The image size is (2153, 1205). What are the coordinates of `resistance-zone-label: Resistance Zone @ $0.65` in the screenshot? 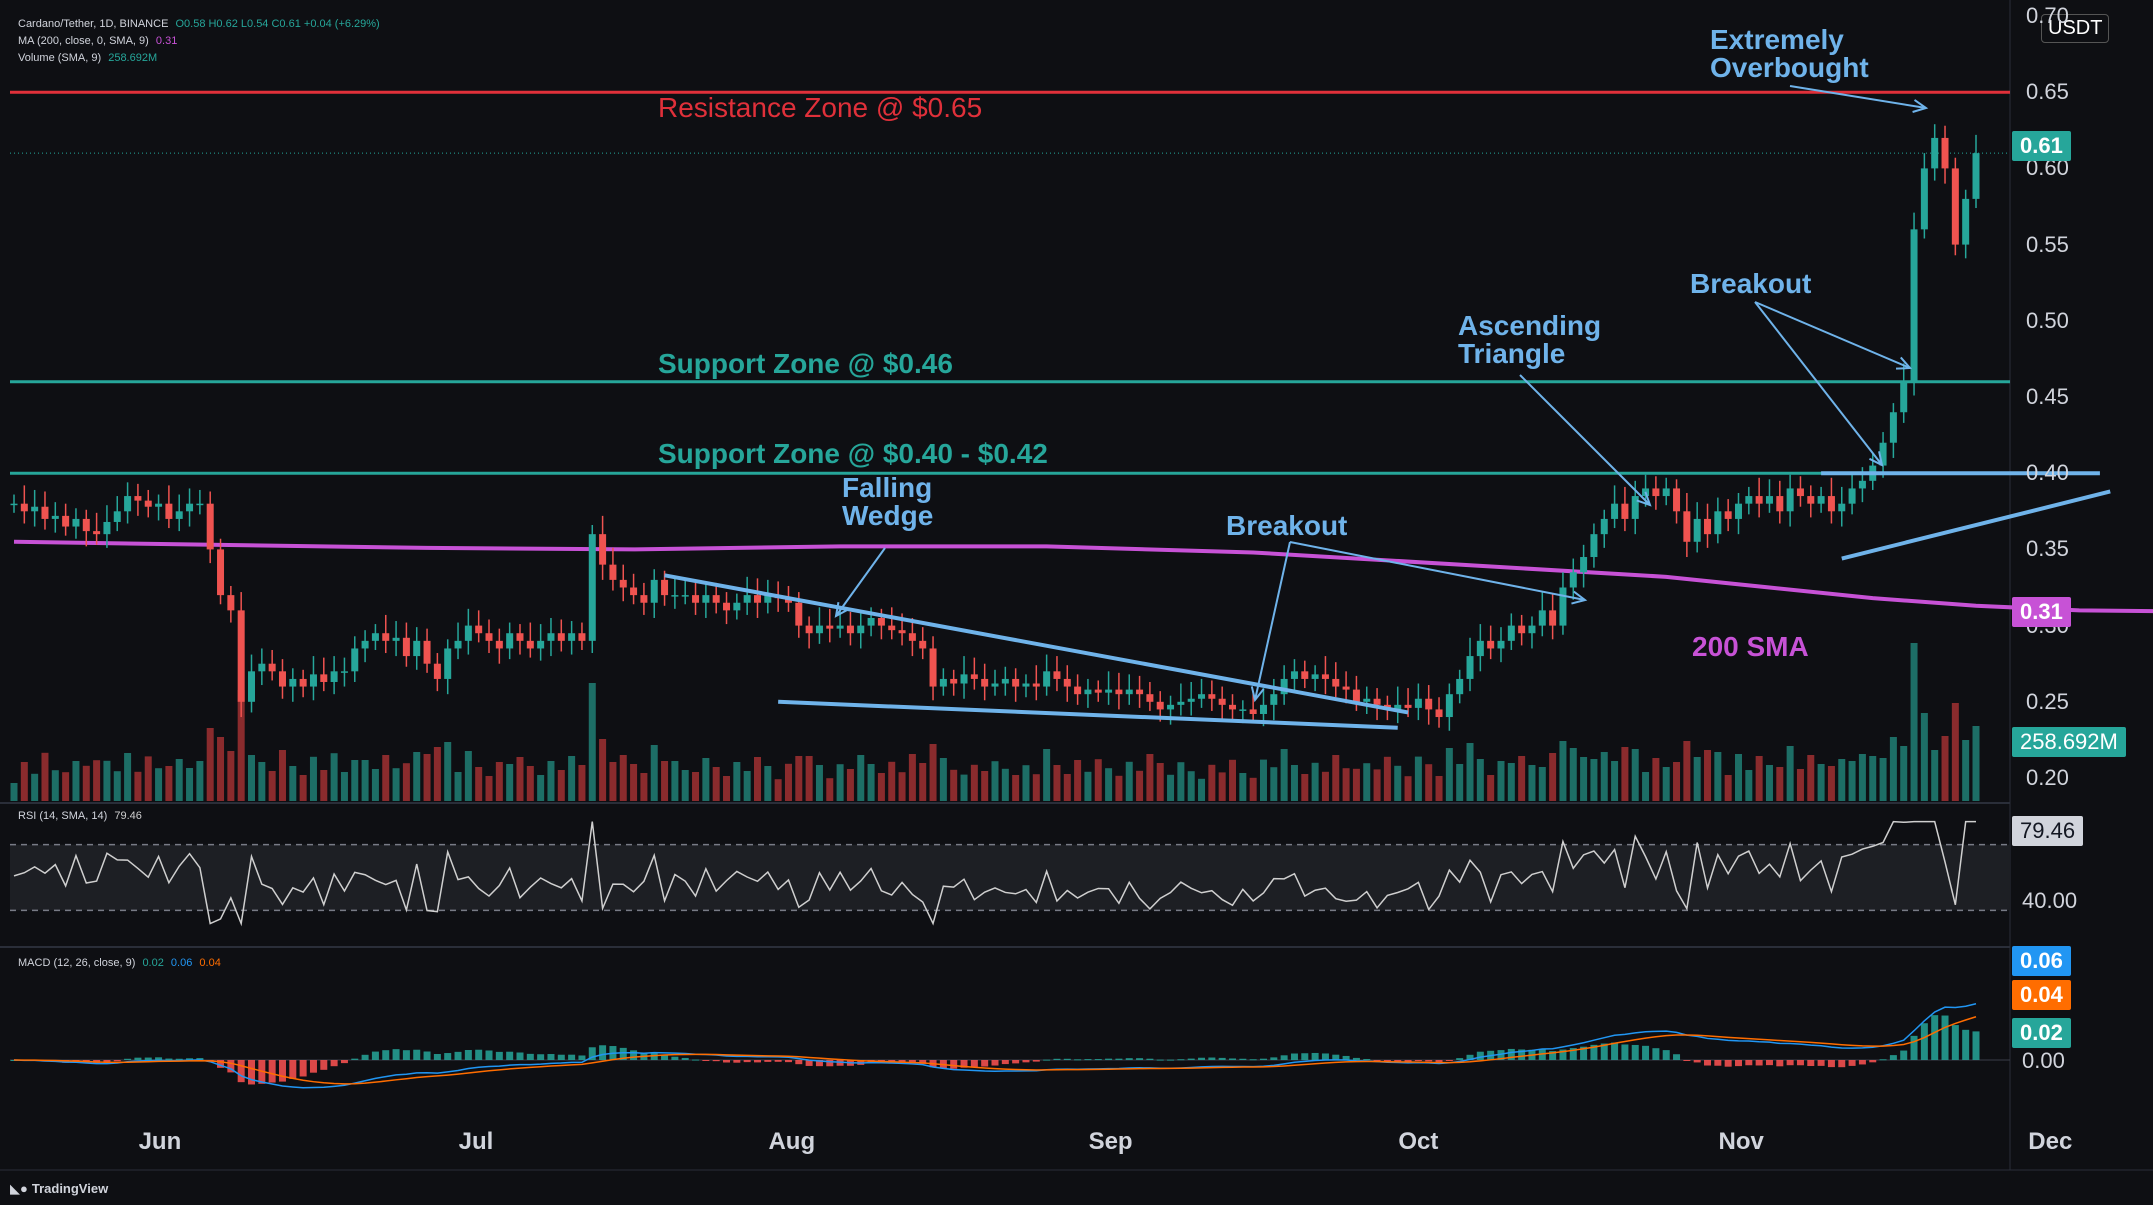 It's located at (820, 107).